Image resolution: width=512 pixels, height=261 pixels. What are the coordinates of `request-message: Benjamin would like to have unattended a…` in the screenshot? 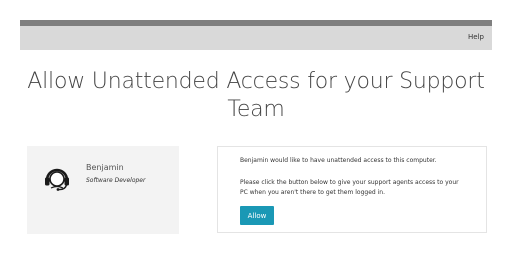 It's located at (338, 160).